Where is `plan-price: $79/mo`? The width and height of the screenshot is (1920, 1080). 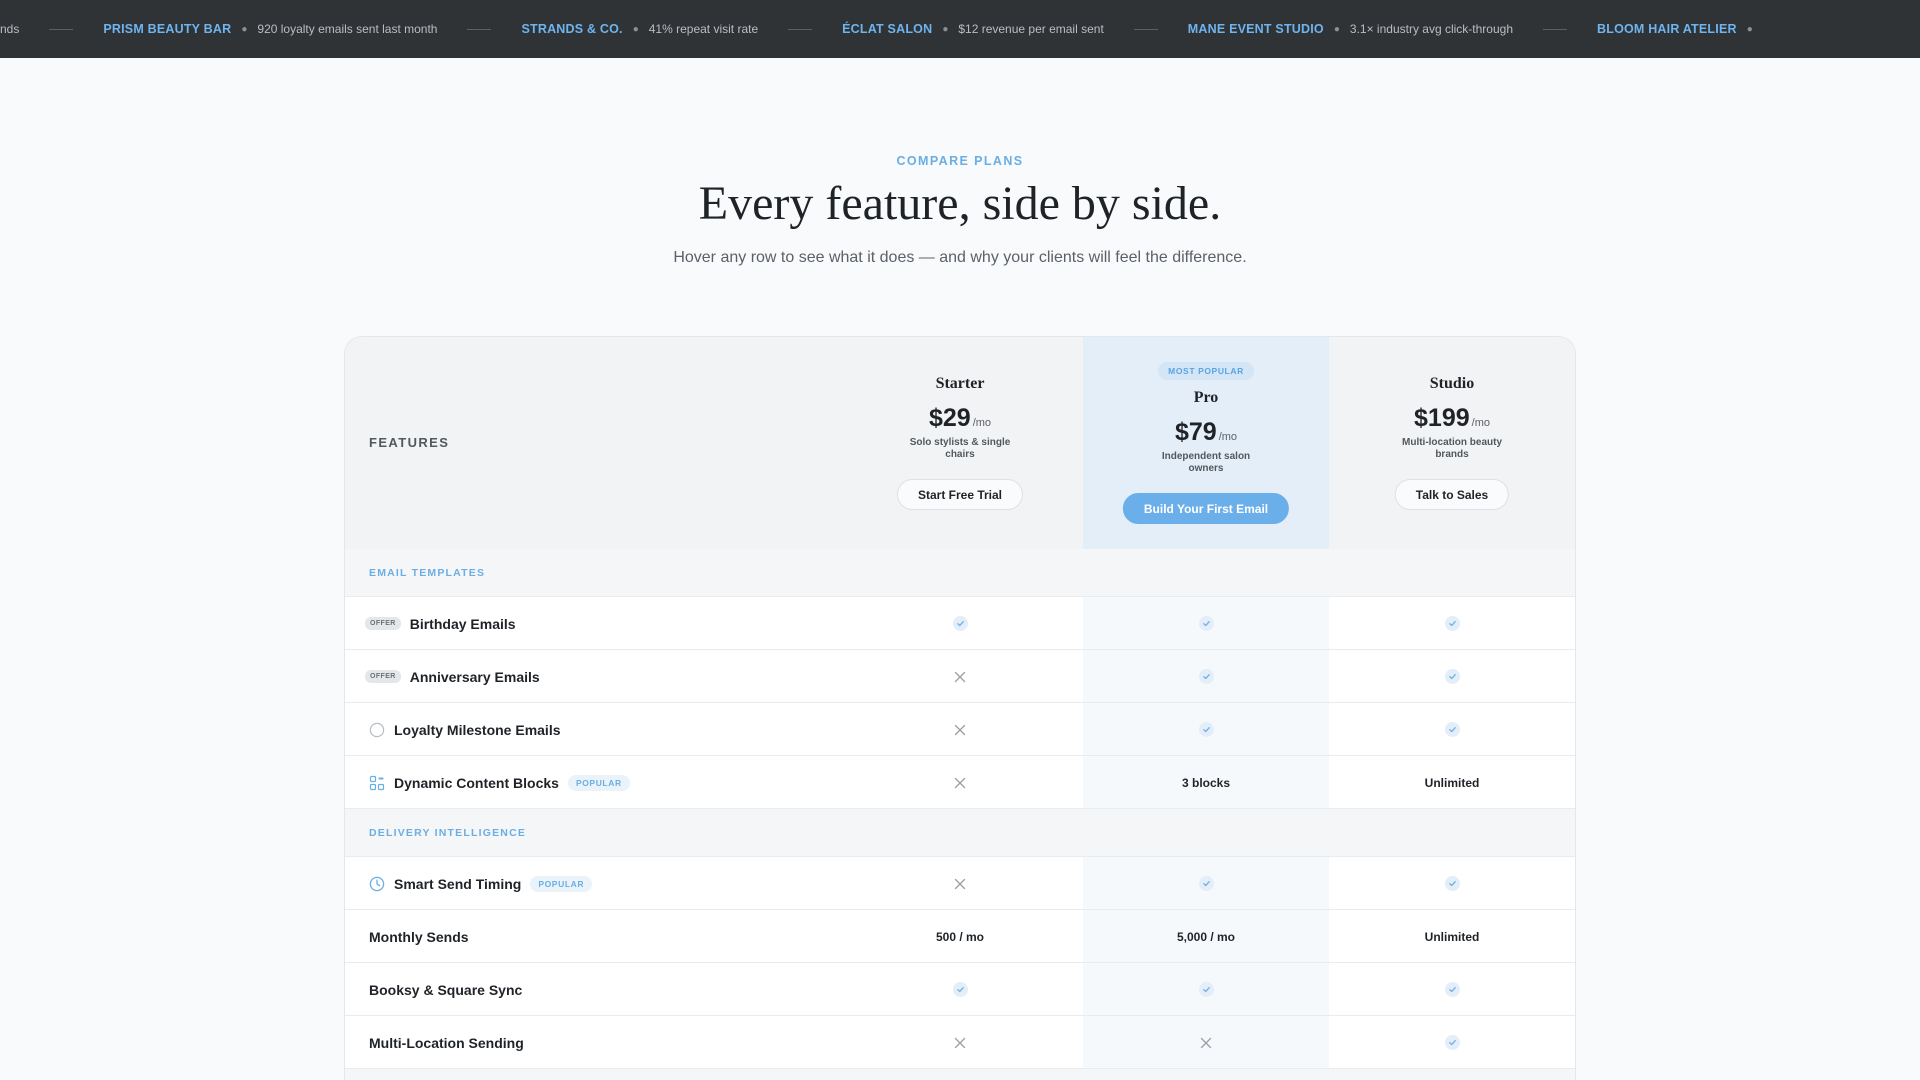
plan-price: $79/mo is located at coordinates (1206, 432).